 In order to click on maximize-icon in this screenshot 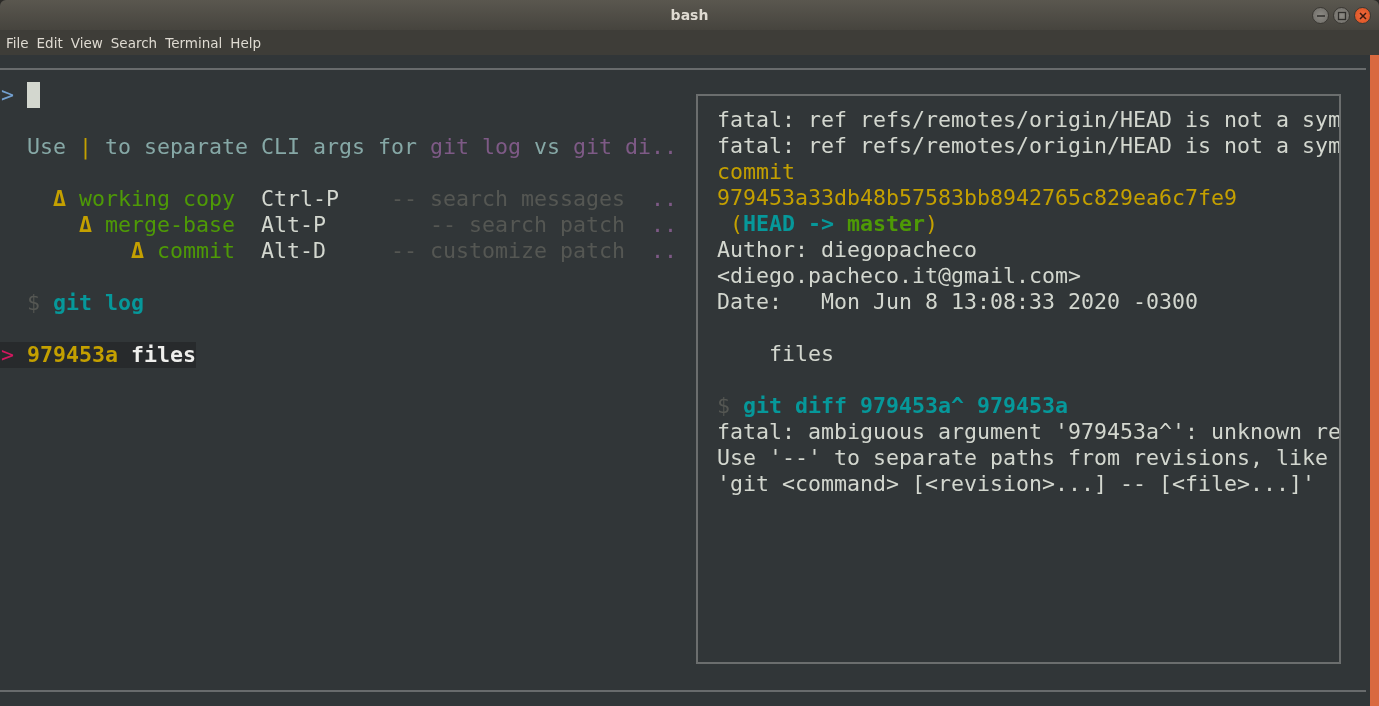, I will do `click(1341, 15)`.